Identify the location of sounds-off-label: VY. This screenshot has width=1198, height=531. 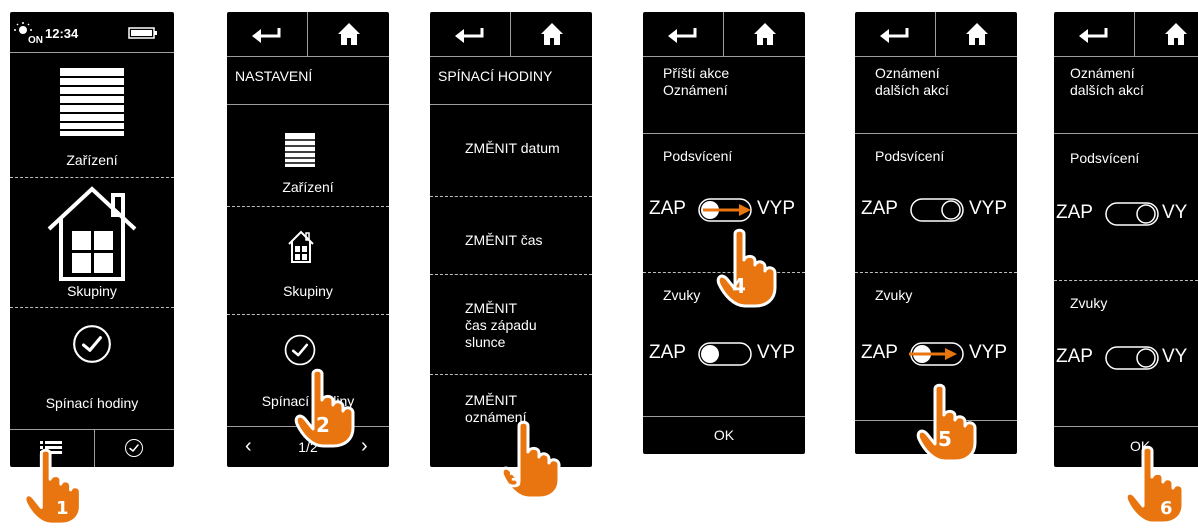
(1175, 356).